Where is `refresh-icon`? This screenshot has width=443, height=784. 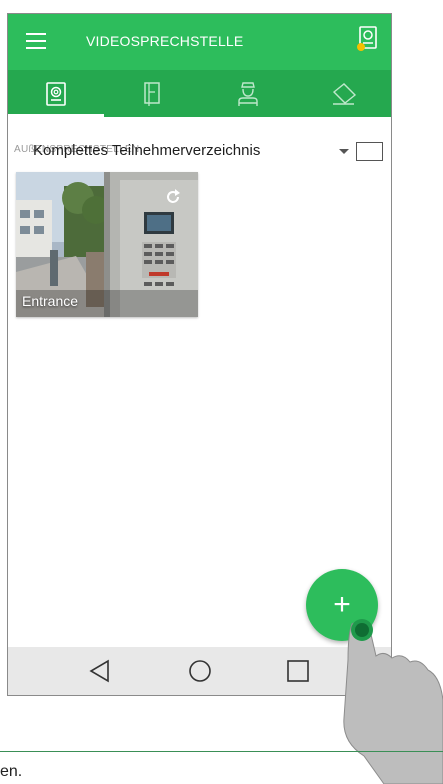 refresh-icon is located at coordinates (173, 197).